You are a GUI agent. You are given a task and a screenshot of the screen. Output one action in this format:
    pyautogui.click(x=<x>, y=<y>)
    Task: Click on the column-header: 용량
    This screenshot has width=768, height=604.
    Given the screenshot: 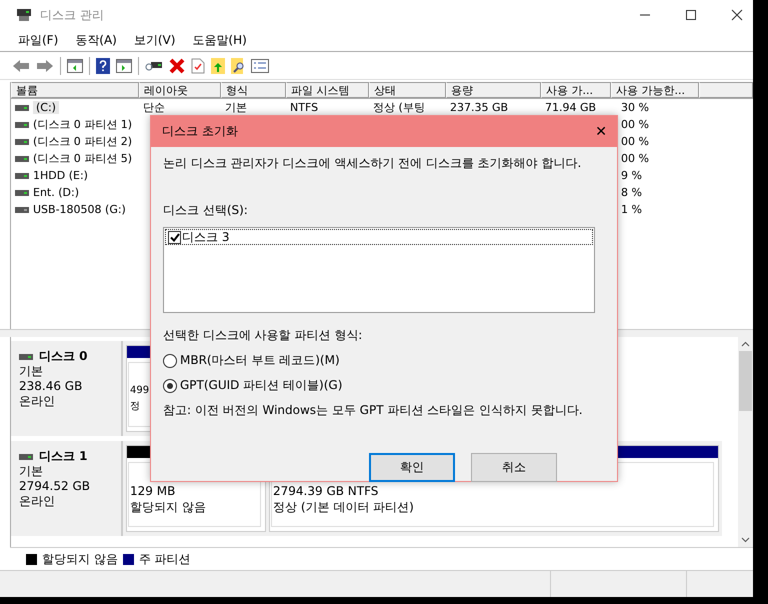 What is the action you would take?
    pyautogui.click(x=493, y=90)
    